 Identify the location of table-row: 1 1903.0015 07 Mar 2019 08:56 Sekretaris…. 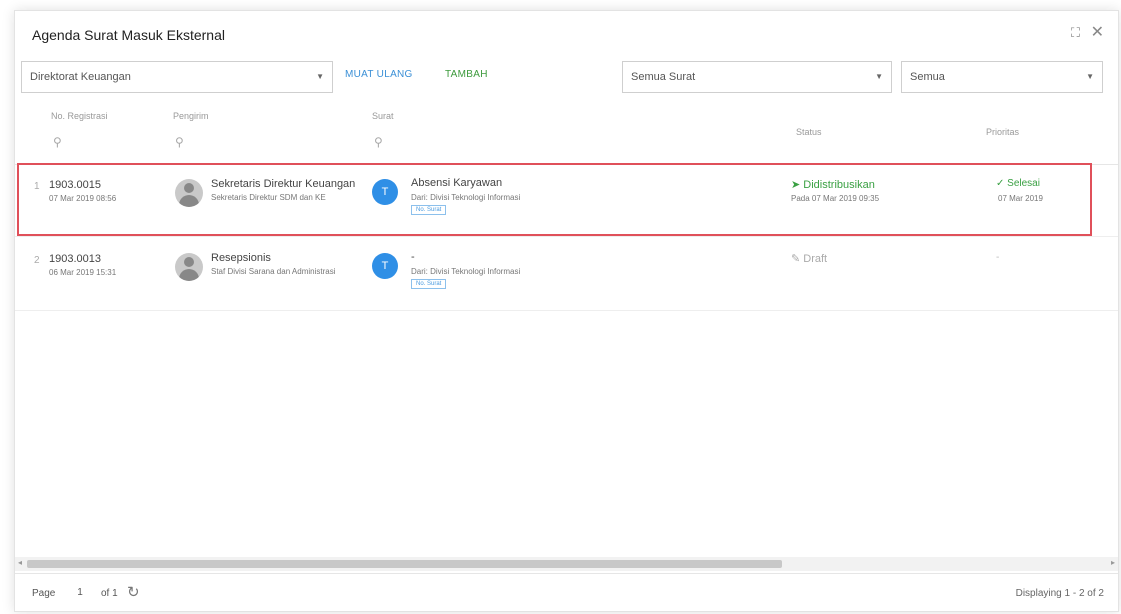
(566, 202).